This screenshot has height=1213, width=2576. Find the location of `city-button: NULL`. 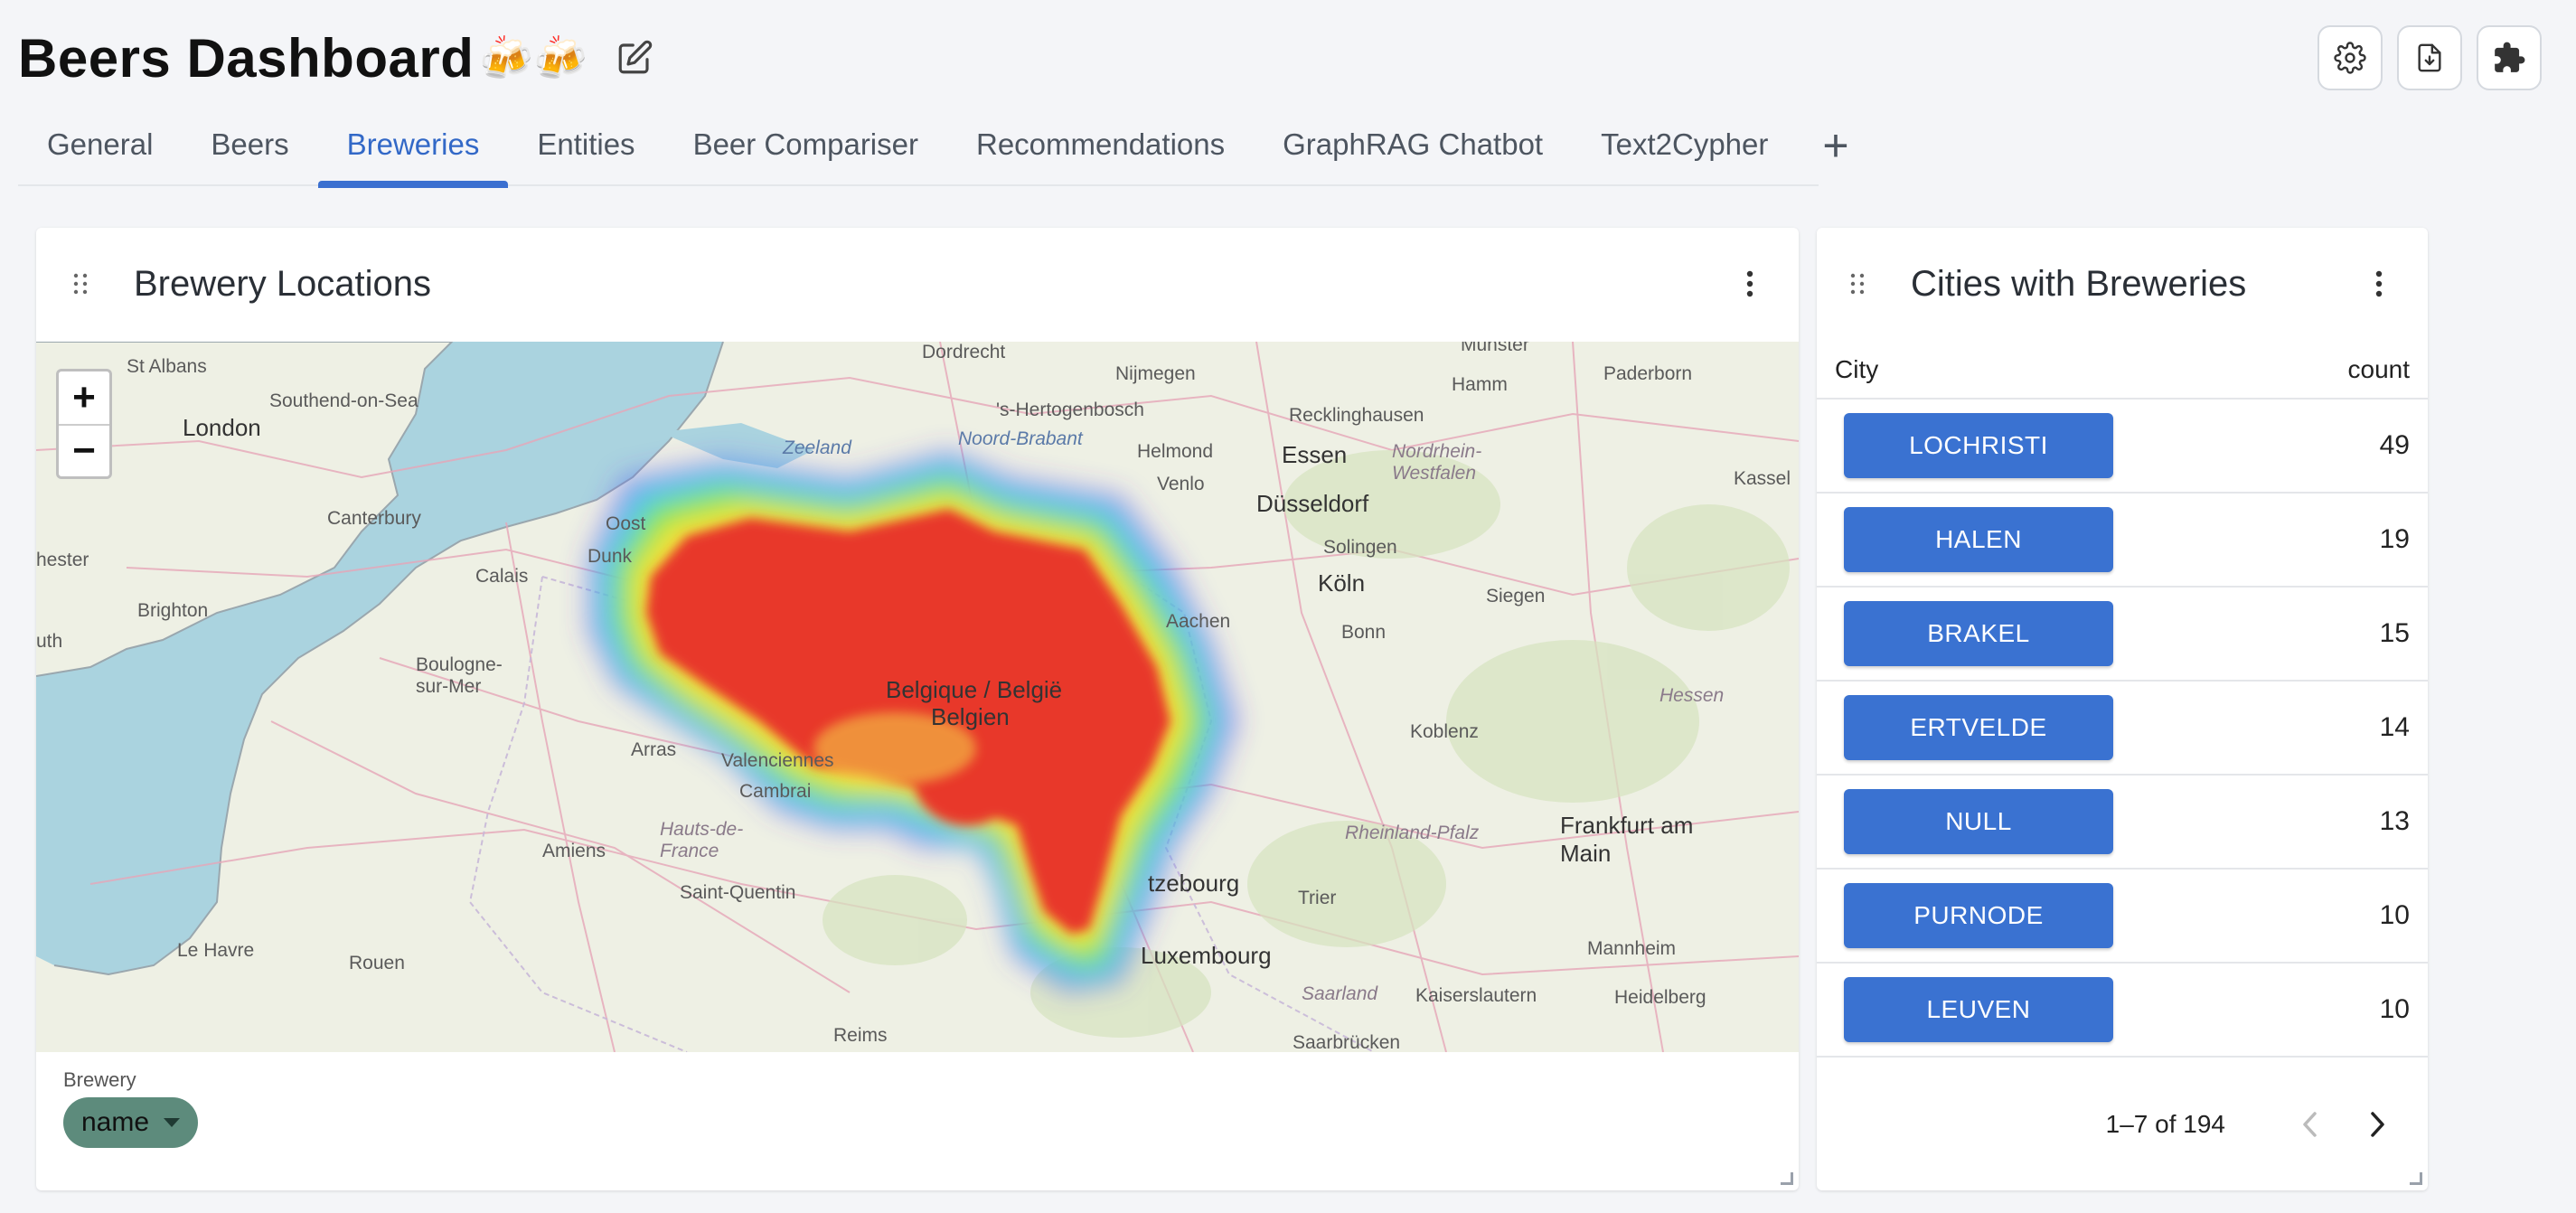

city-button: NULL is located at coordinates (1979, 821).